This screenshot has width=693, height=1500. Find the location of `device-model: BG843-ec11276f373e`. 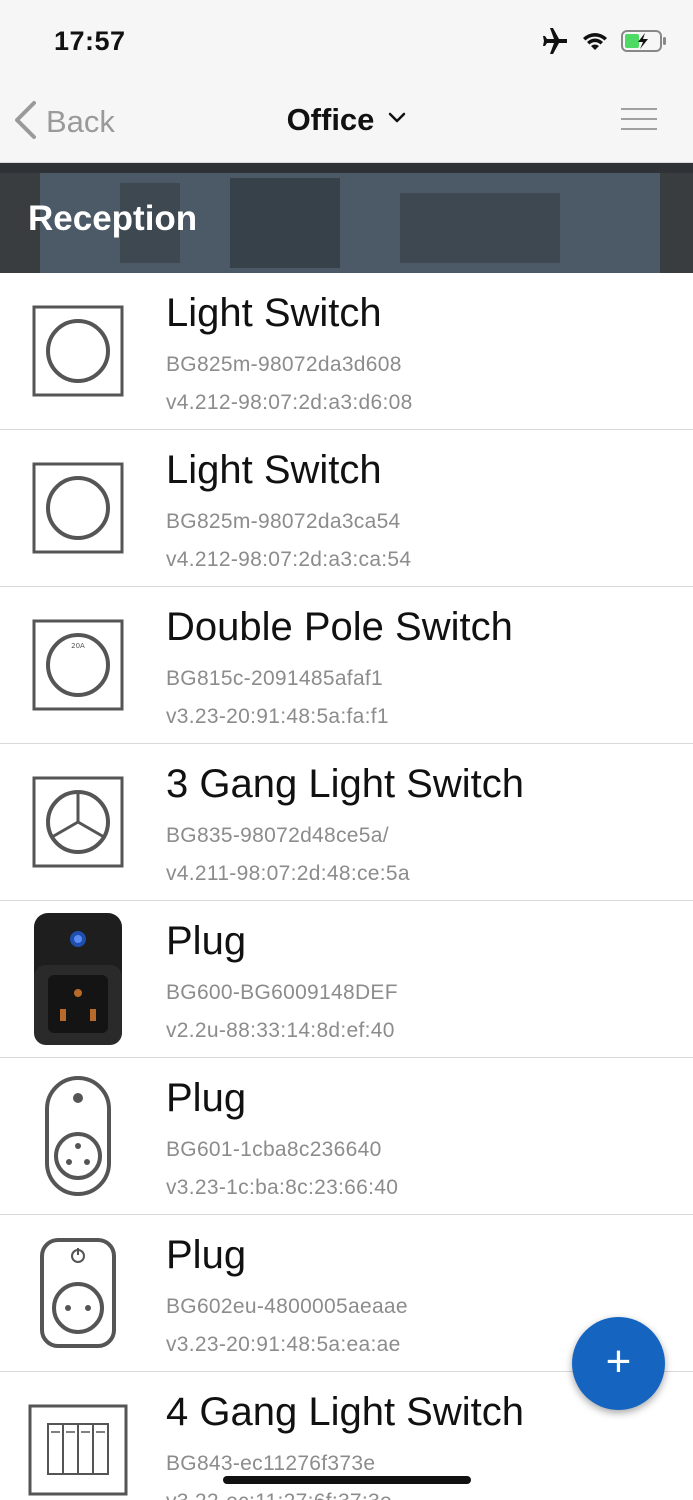

device-model: BG843-ec11276f373e is located at coordinates (271, 1463).